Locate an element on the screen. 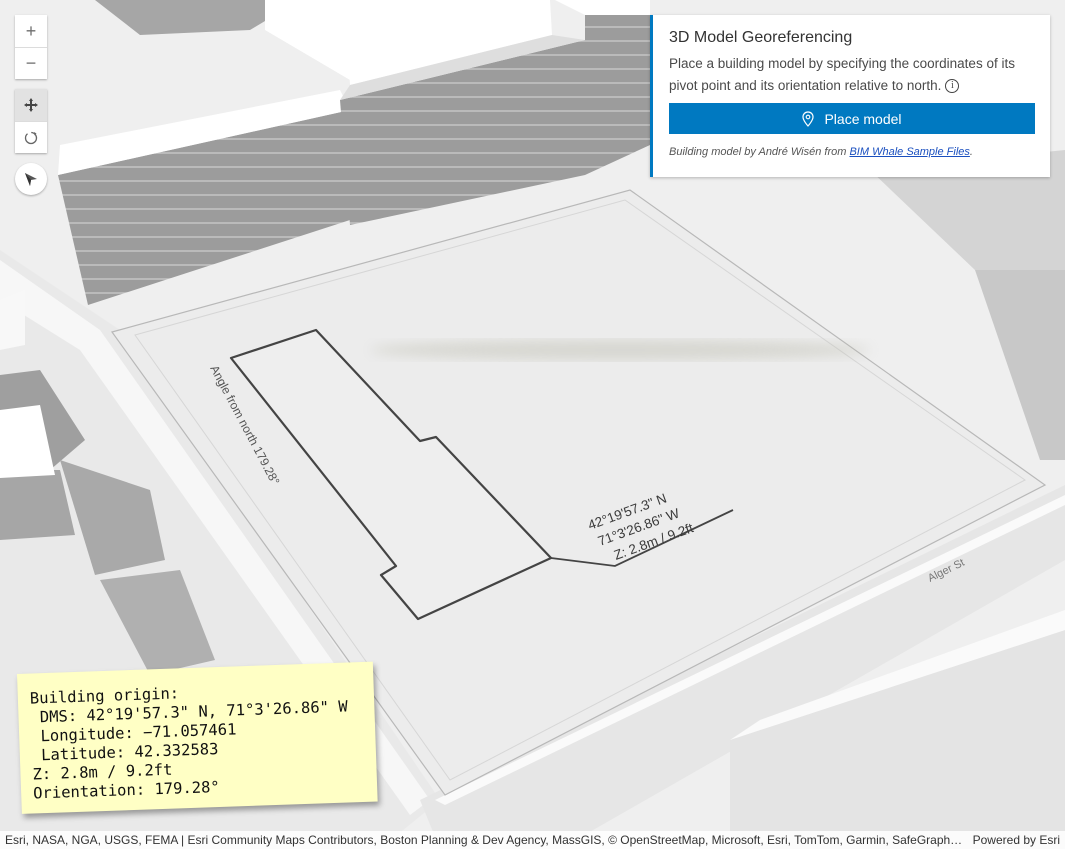 This screenshot has height=849, width=1065. map-pin-icon is located at coordinates (808, 118).